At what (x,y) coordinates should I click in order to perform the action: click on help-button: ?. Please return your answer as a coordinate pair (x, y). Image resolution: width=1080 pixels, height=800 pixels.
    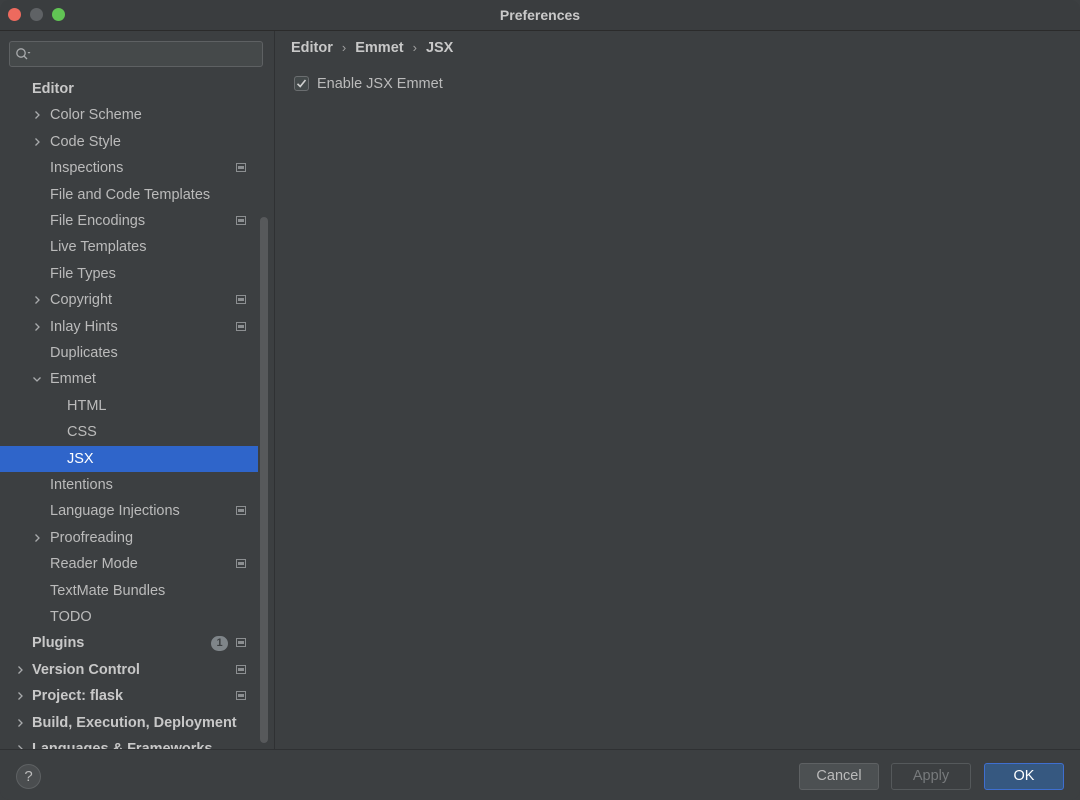
    Looking at the image, I should click on (28, 776).